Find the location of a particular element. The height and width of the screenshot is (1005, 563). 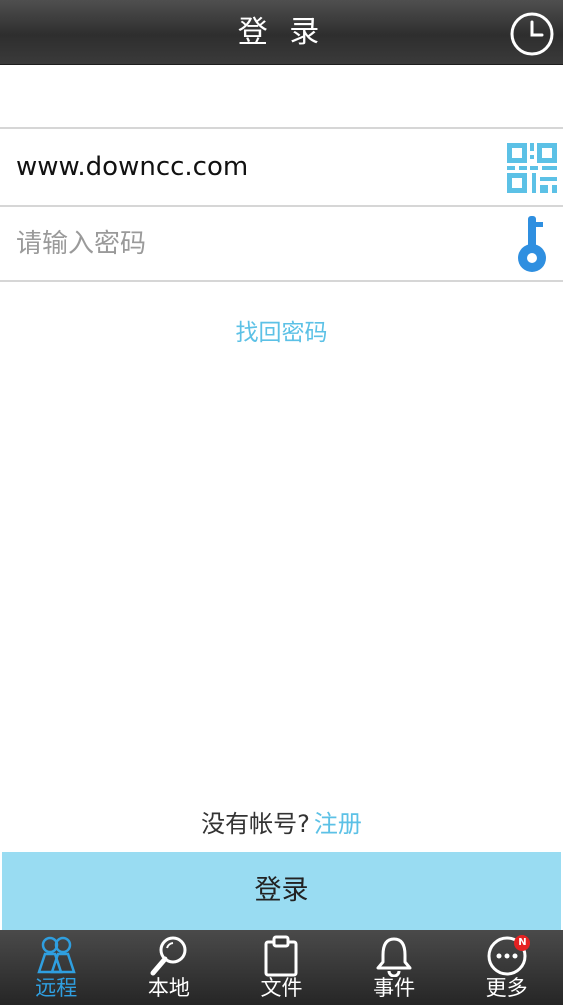

tab-label: 事件 is located at coordinates (394, 988).